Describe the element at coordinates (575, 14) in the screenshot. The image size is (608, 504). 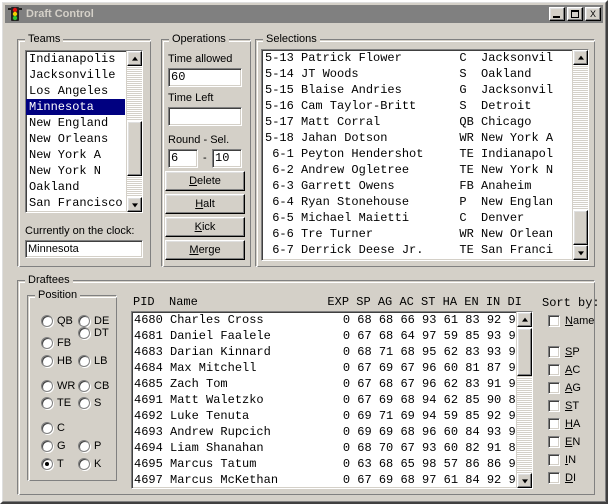
I see `maximize-button` at that location.